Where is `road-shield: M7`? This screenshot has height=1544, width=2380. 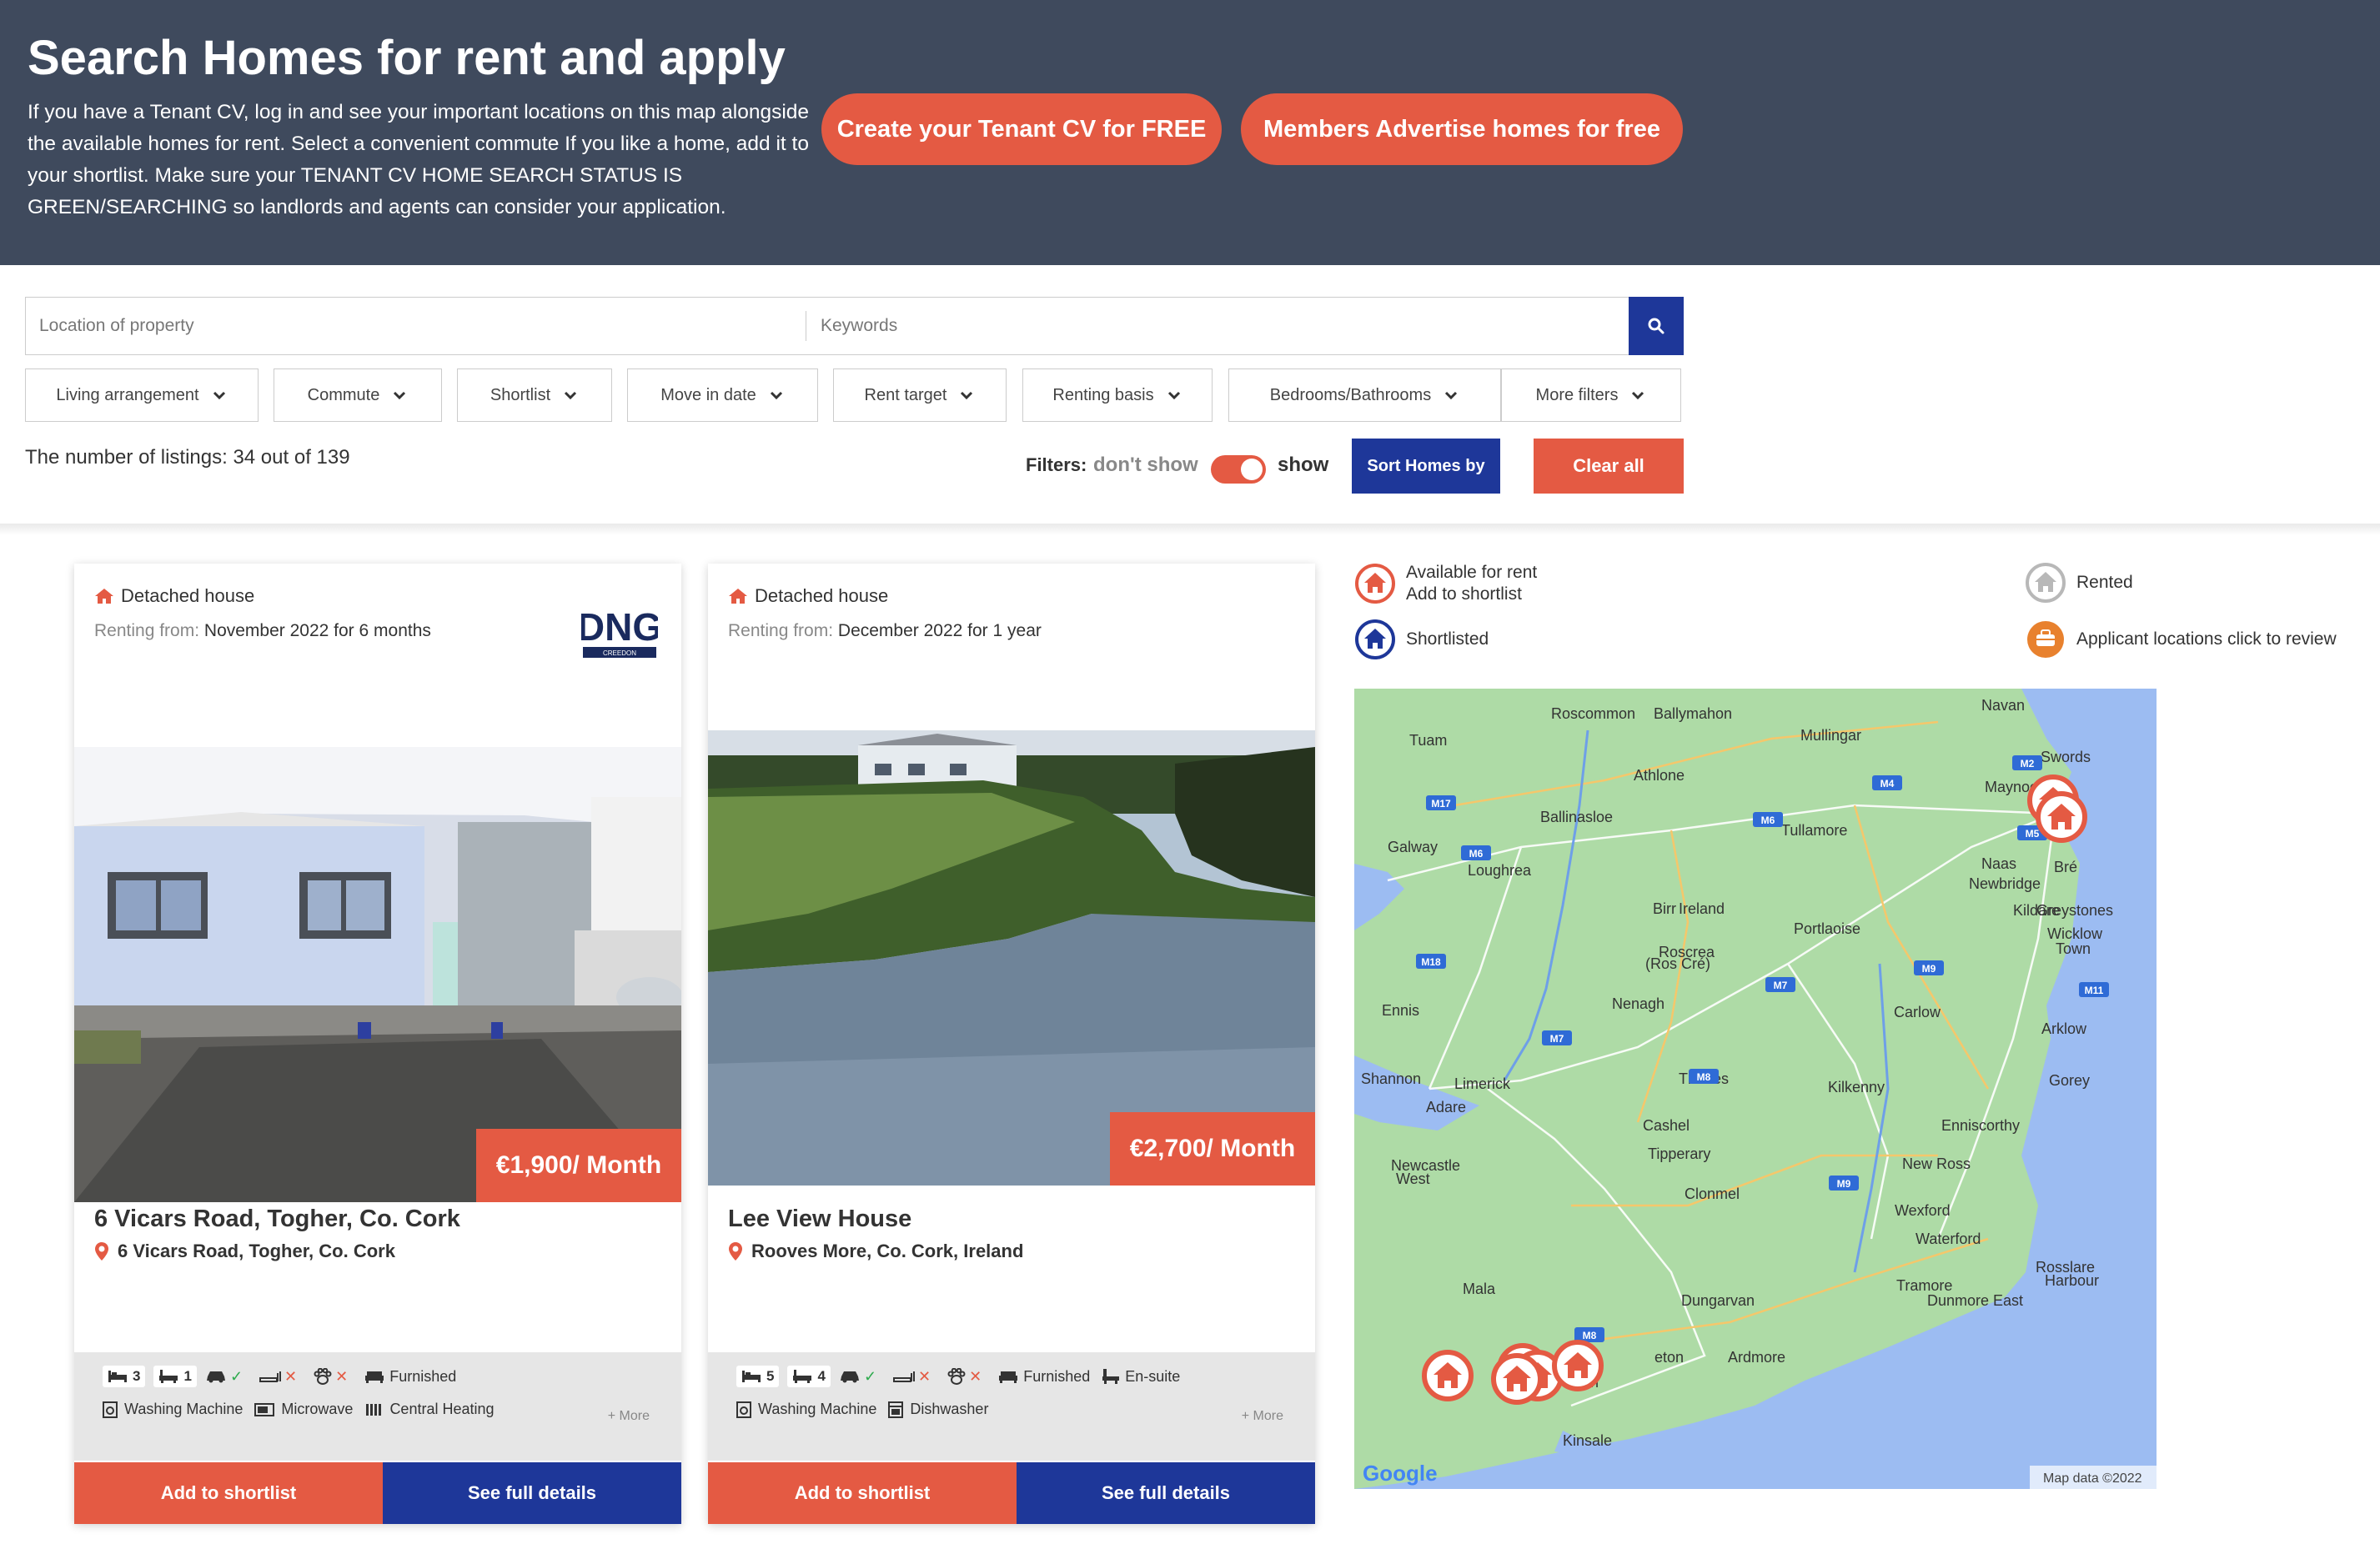
road-shield: M7 is located at coordinates (1557, 1037).